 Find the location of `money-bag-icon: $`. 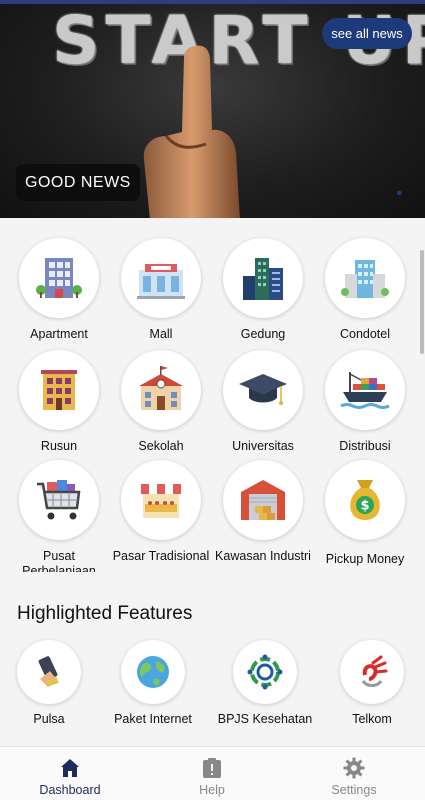

money-bag-icon: $ is located at coordinates (365, 500).